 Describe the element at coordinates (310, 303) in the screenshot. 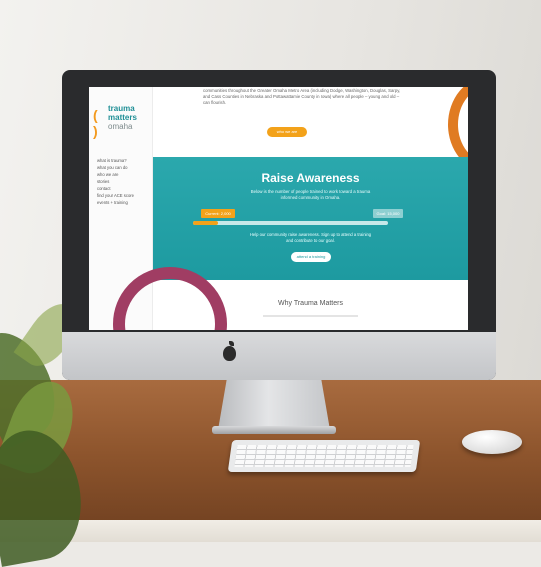

I see `why-trauma-matters-heading: Why Trauma Matters` at that location.